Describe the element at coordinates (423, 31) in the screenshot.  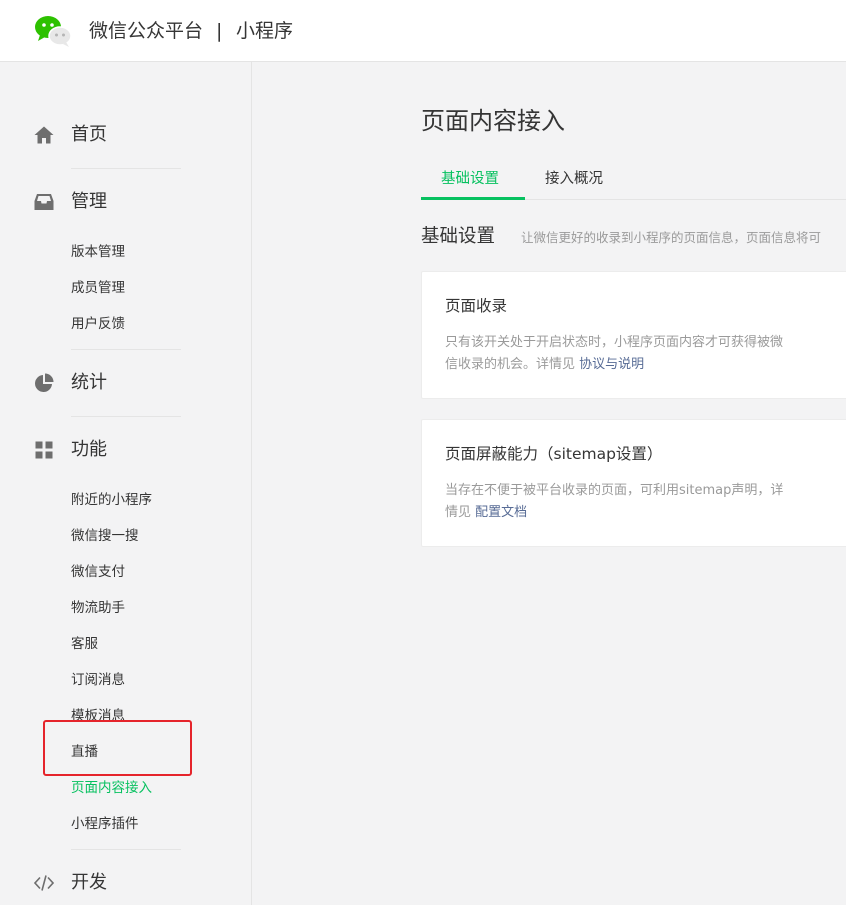
I see `top-bar: 微信公众平台 | 小程序` at that location.